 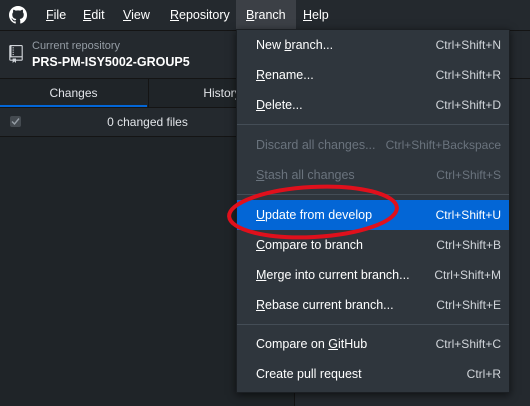 What do you see at coordinates (373, 245) in the screenshot?
I see `menu-item-compare-to-branch: Compare to branch Ctrl+Shift+B` at bounding box center [373, 245].